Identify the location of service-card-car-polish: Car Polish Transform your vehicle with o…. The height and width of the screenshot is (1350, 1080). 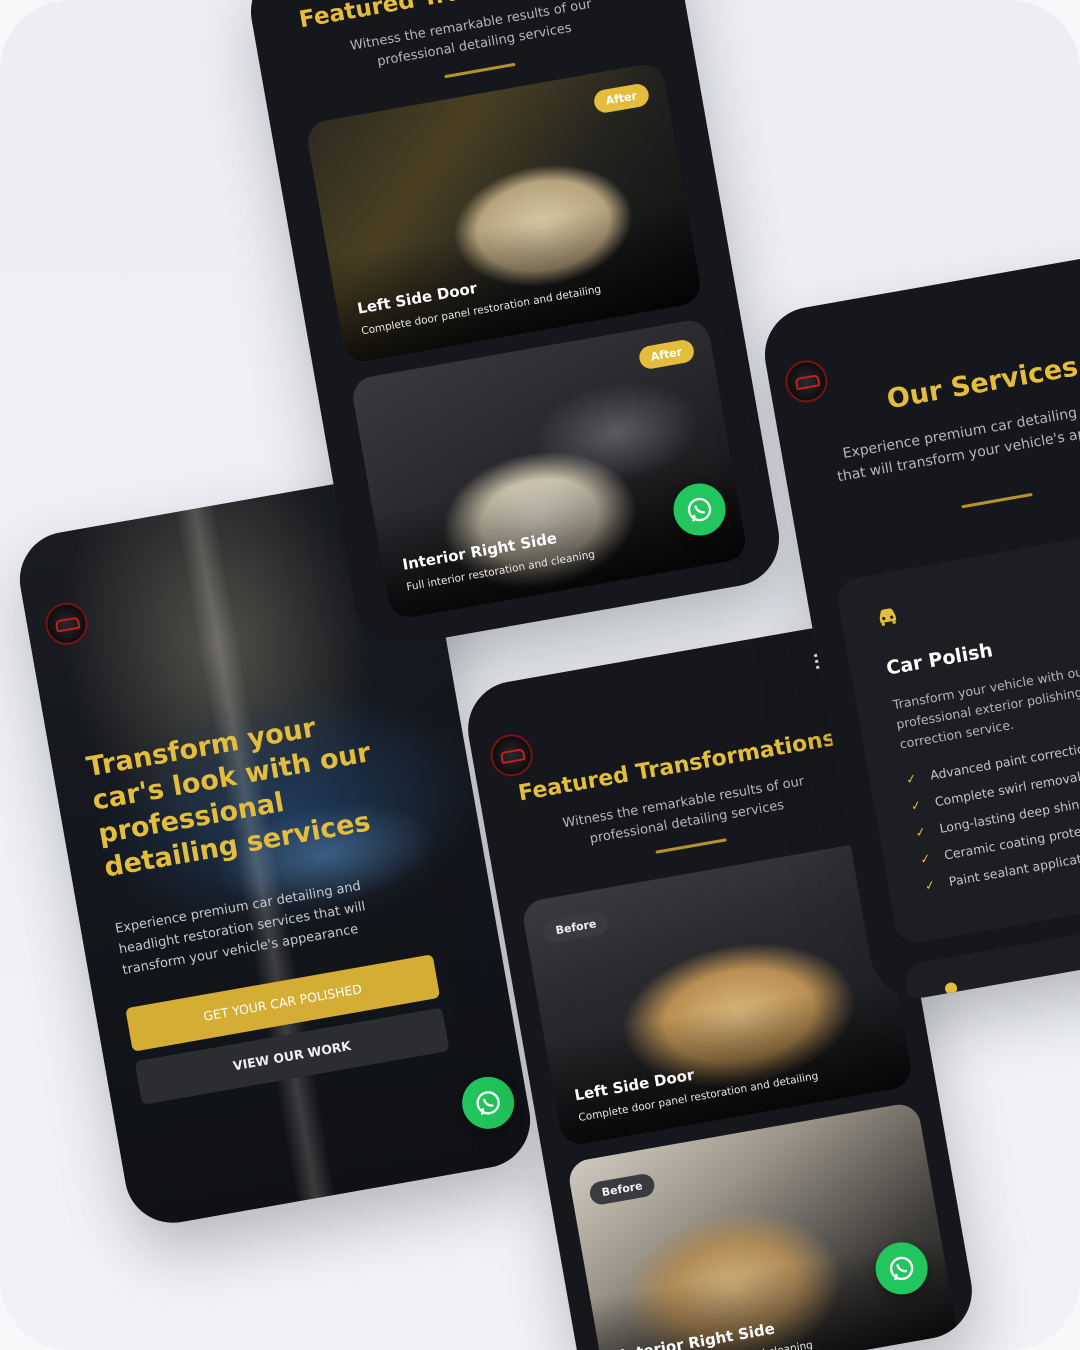
(957, 730).